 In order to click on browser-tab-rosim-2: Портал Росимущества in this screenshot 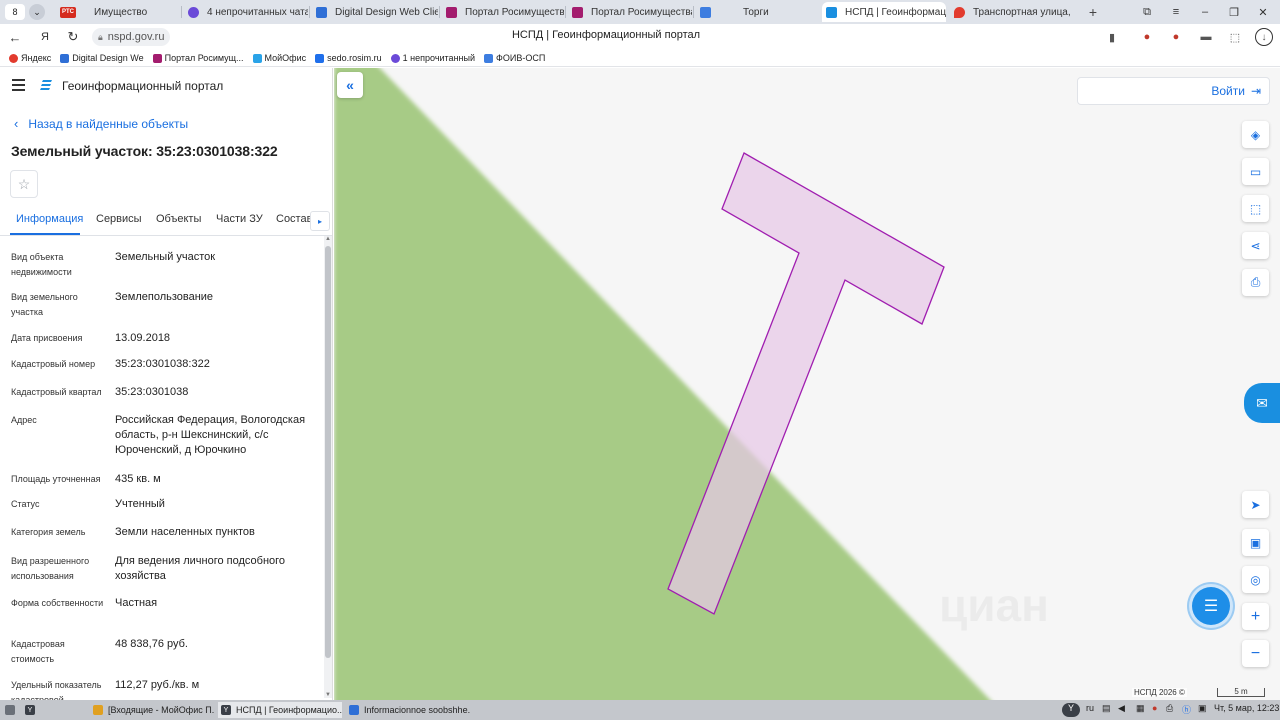, I will do `click(630, 12)`.